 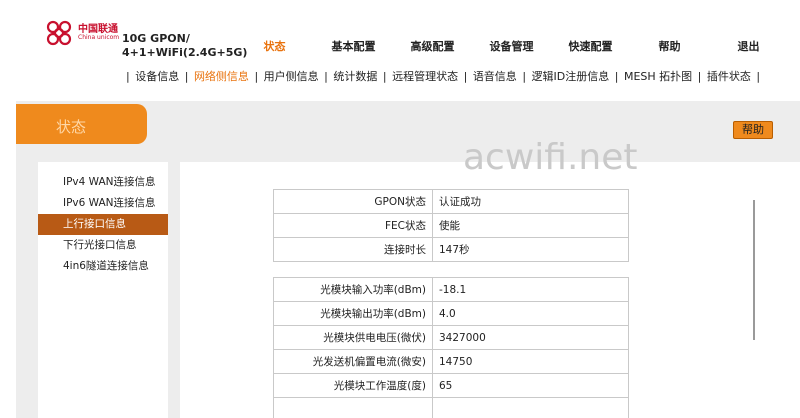 I want to click on device-model: 10G GPON/ 4+1+WiFi(2.4G+5G), so click(x=184, y=46).